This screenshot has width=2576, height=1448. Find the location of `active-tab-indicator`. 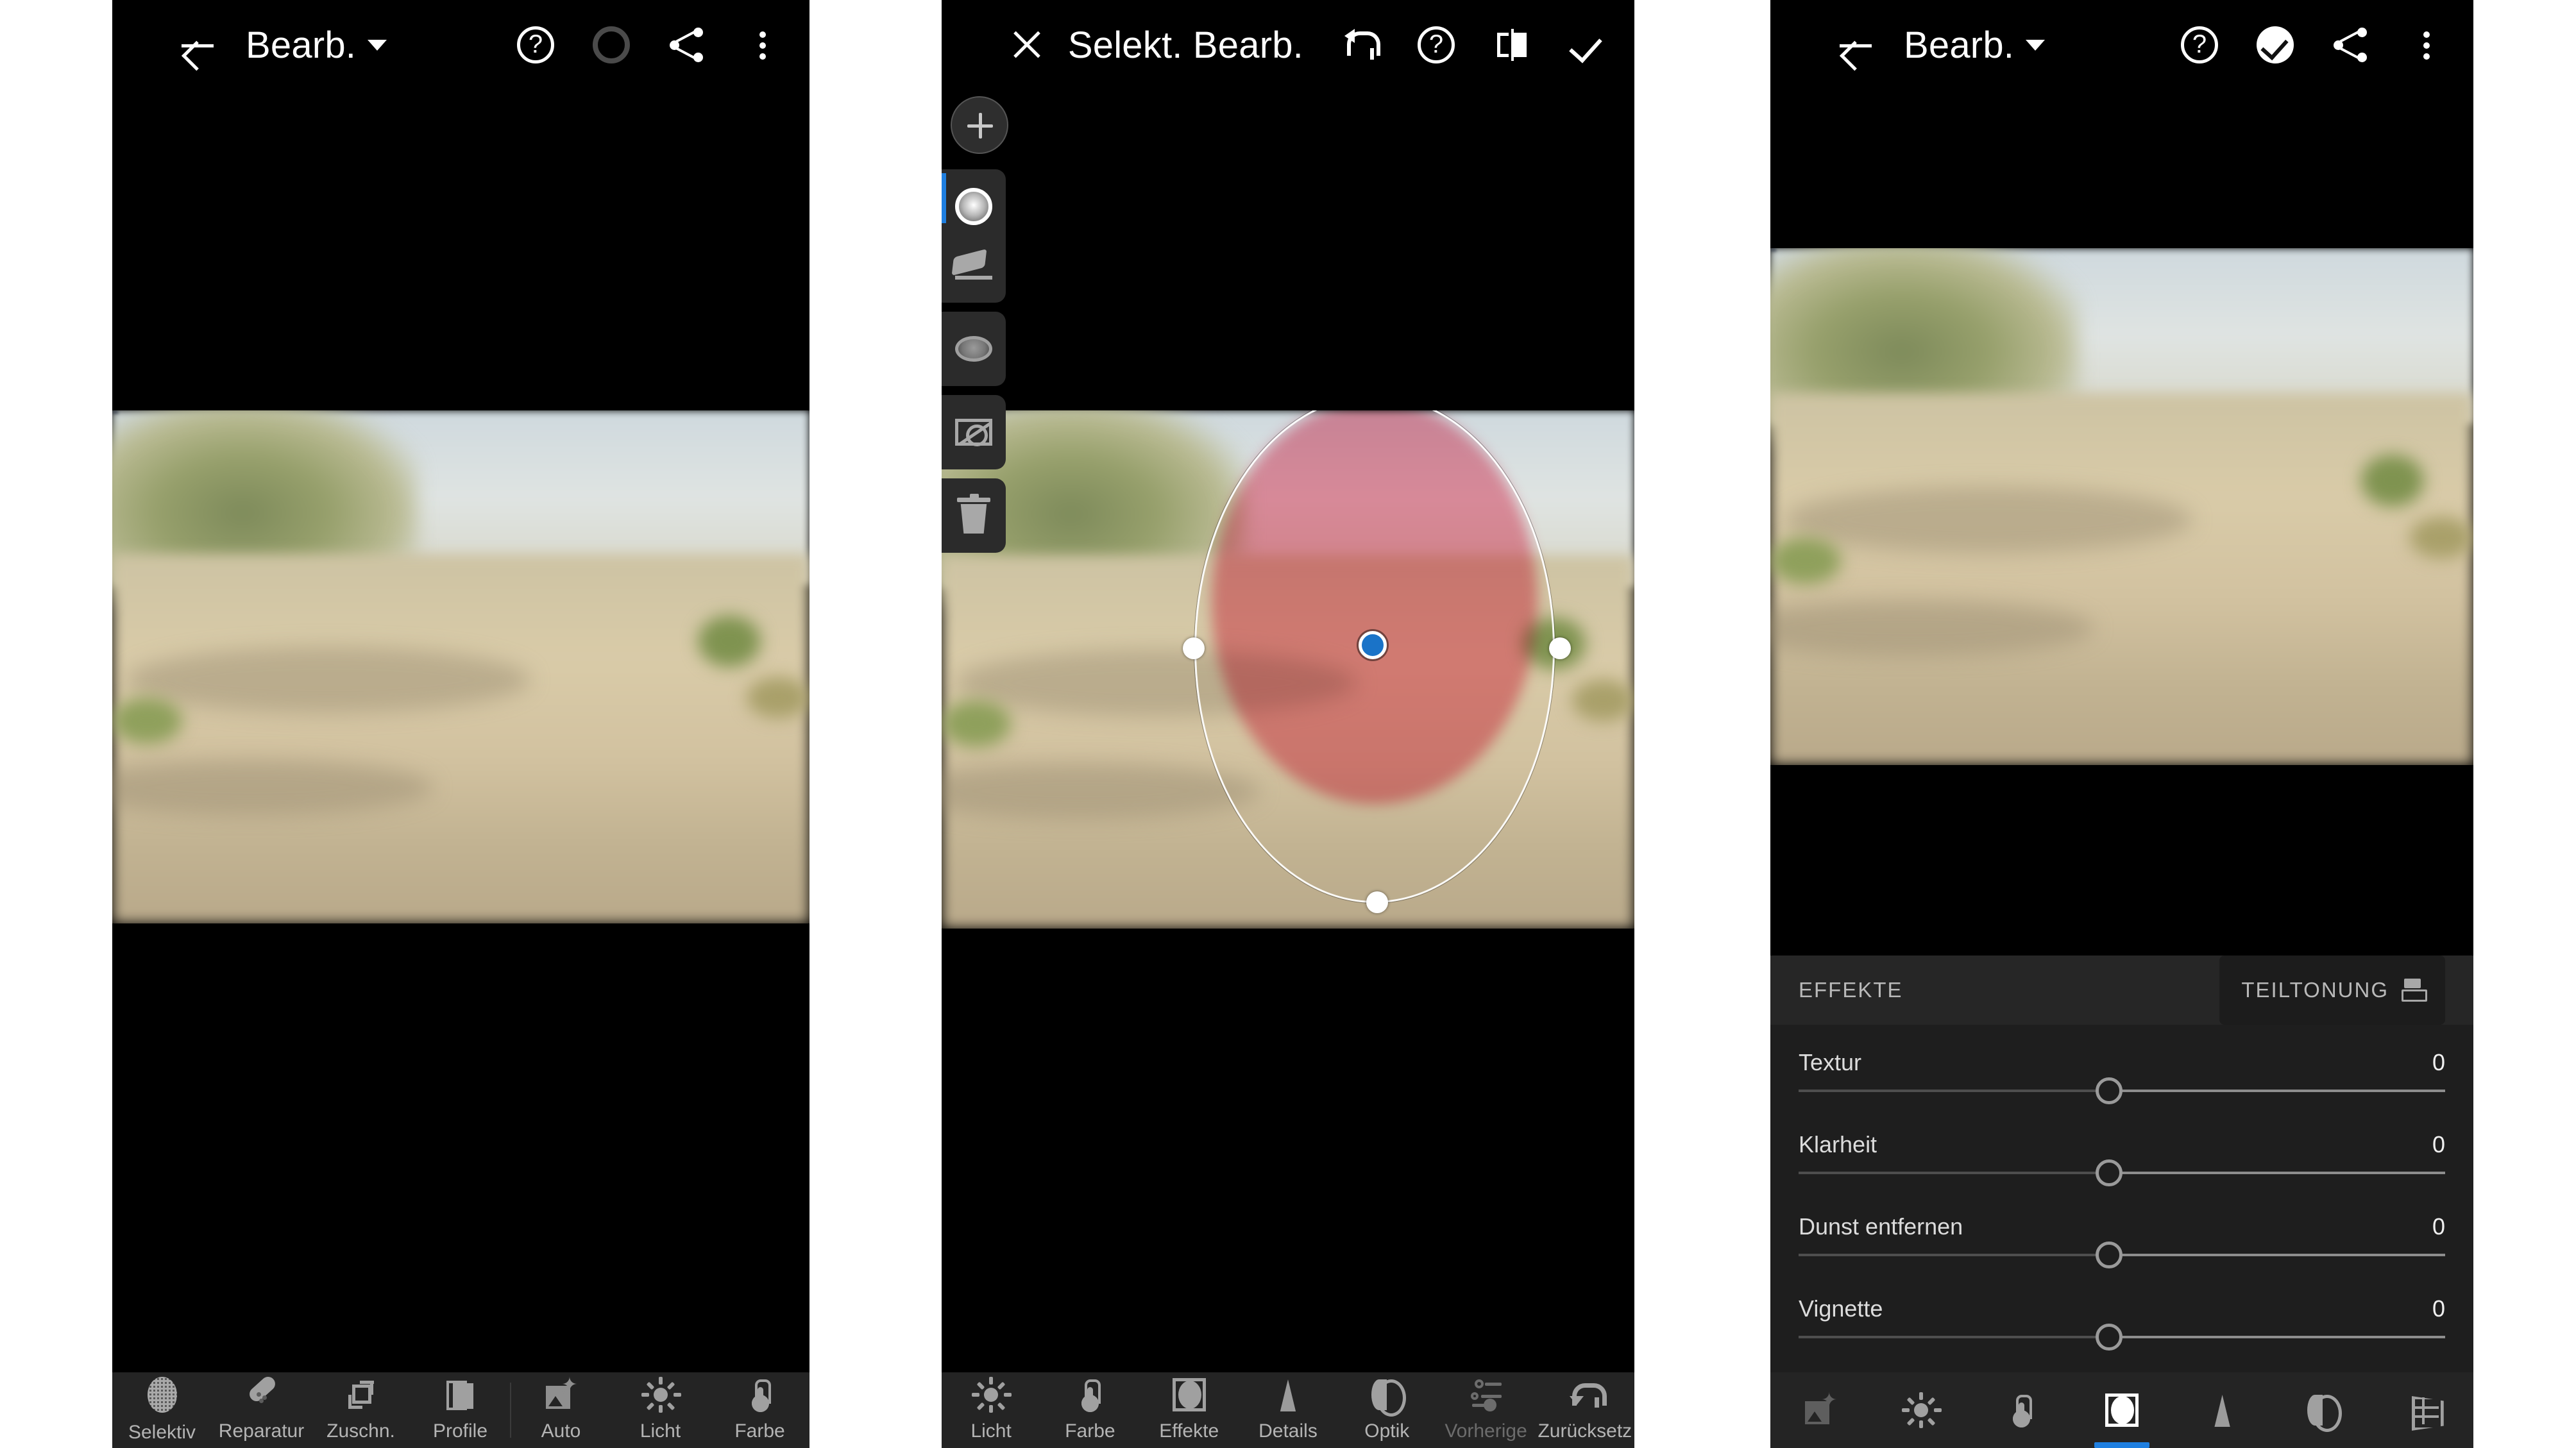

active-tab-indicator is located at coordinates (2122, 1445).